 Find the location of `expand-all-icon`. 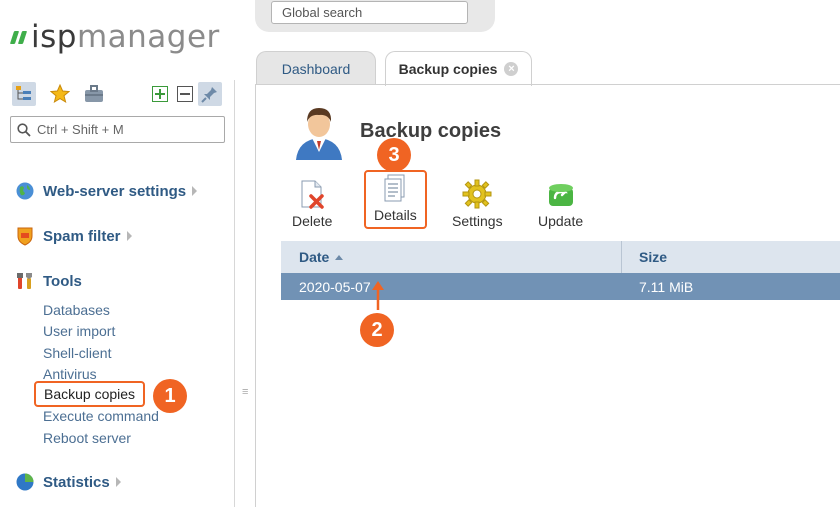

expand-all-icon is located at coordinates (160, 94).